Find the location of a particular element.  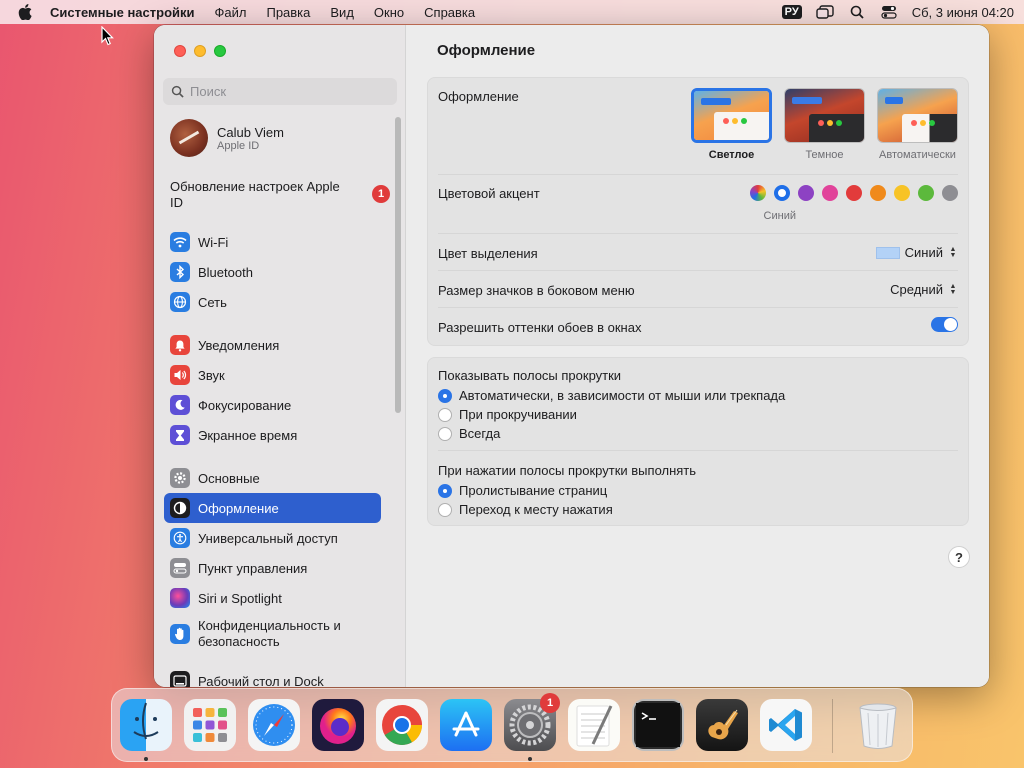

dock-app-trash is located at coordinates (878, 725).